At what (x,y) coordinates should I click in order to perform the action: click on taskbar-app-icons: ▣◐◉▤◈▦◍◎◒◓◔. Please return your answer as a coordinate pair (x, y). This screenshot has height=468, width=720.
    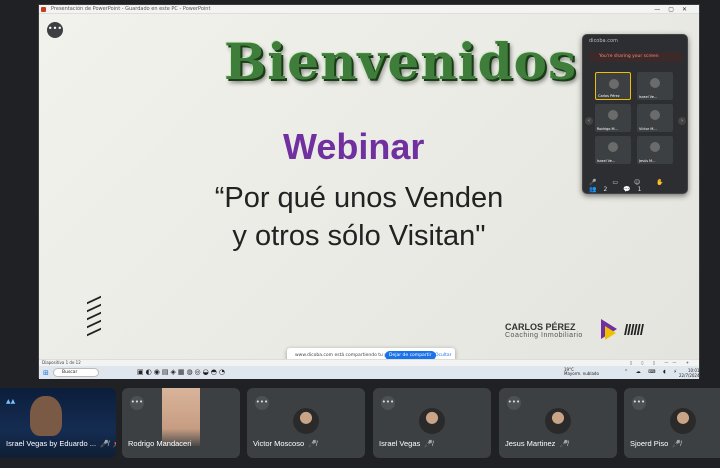
    Looking at the image, I should click on (182, 372).